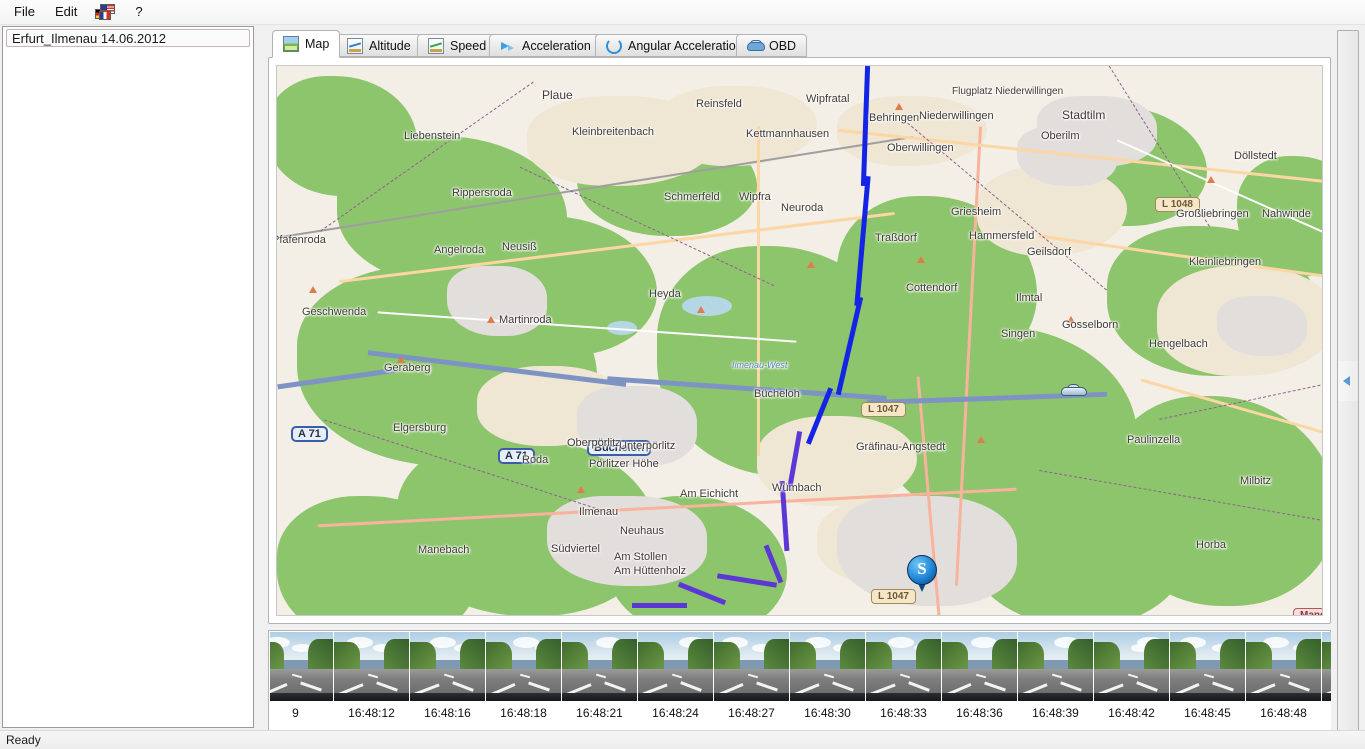 The width and height of the screenshot is (1365, 749). What do you see at coordinates (1131, 713) in the screenshot?
I see `frame-timestamp: 16:48:42` at bounding box center [1131, 713].